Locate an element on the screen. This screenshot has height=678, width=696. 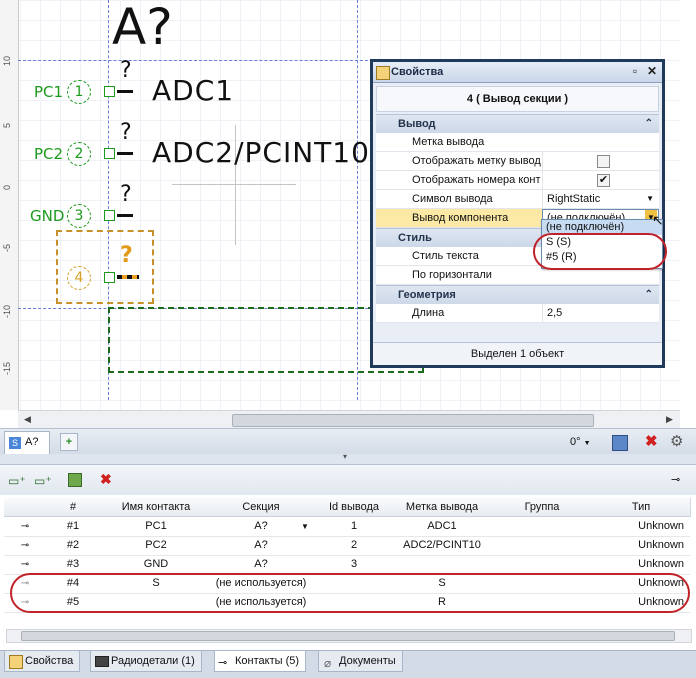
category-output: Вывод ⌃ is located at coordinates (517, 123).